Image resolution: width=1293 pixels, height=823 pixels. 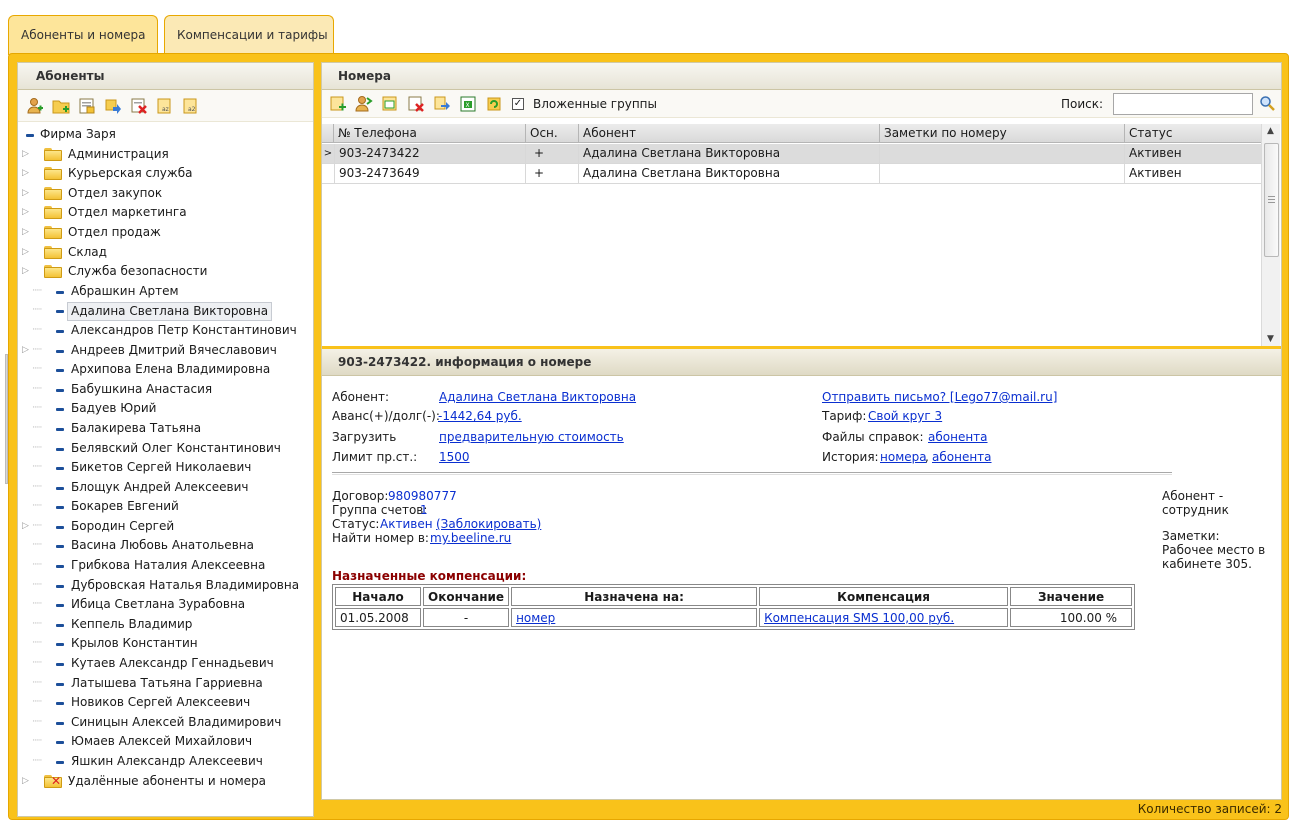 I want to click on preliminary-cost-link: предварительную стоимость, so click(x=531, y=437).